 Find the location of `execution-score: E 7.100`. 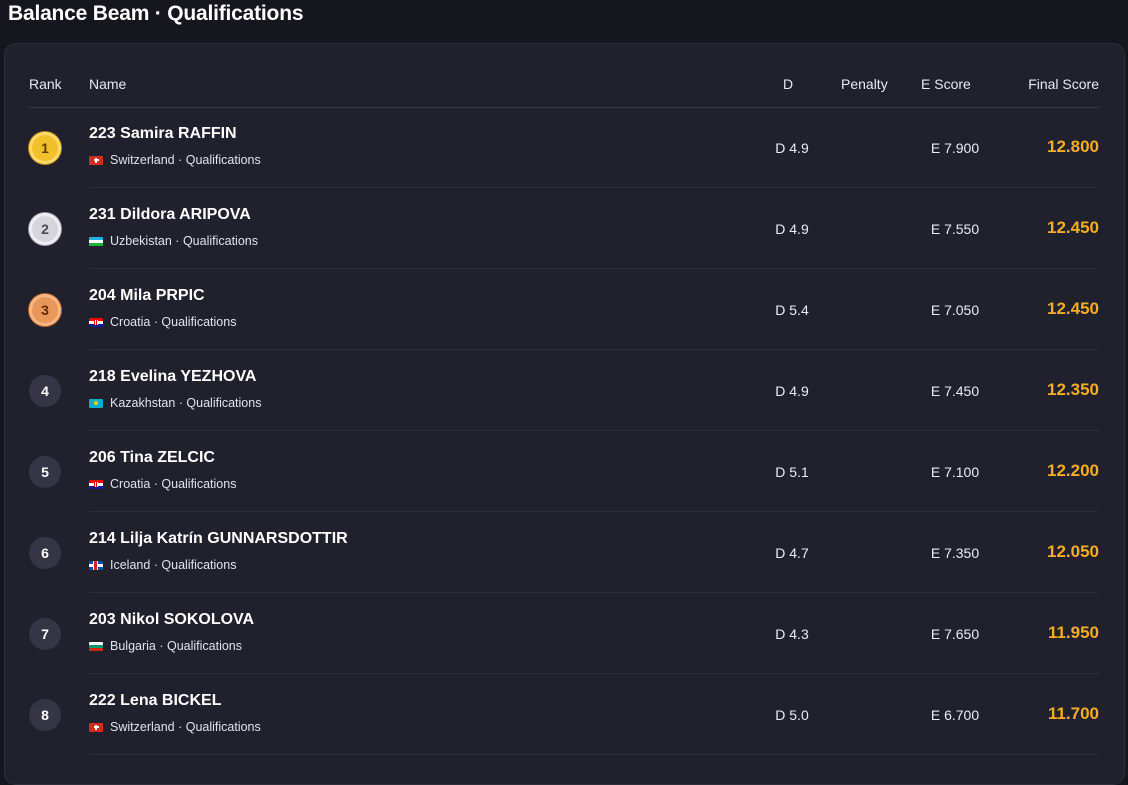

execution-score: E 7.100 is located at coordinates (955, 472).